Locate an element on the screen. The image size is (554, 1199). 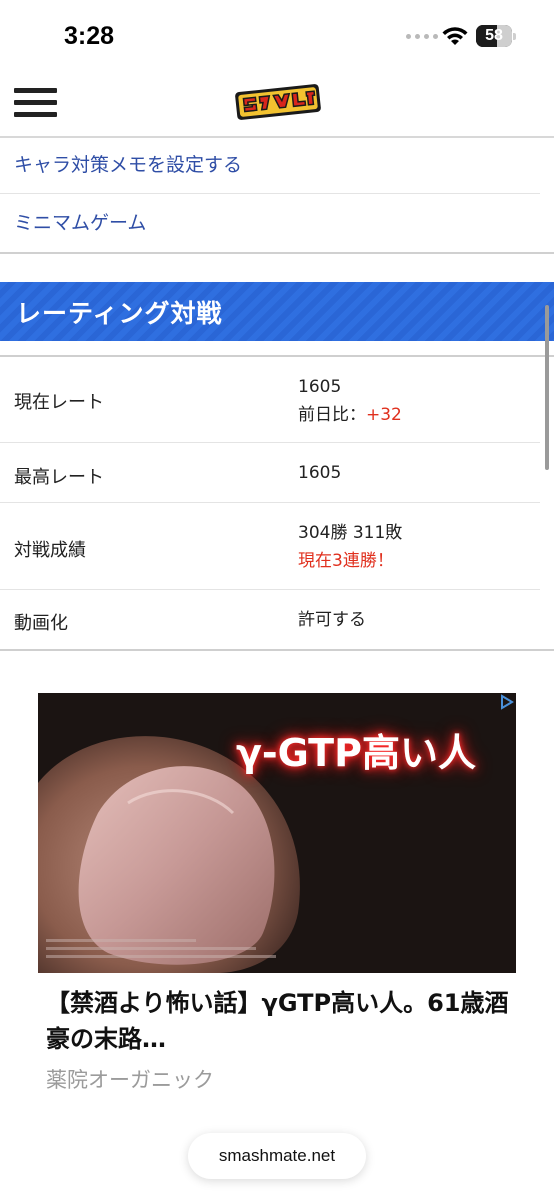
win-streak: 現在3連勝！ is located at coordinates (346, 561).